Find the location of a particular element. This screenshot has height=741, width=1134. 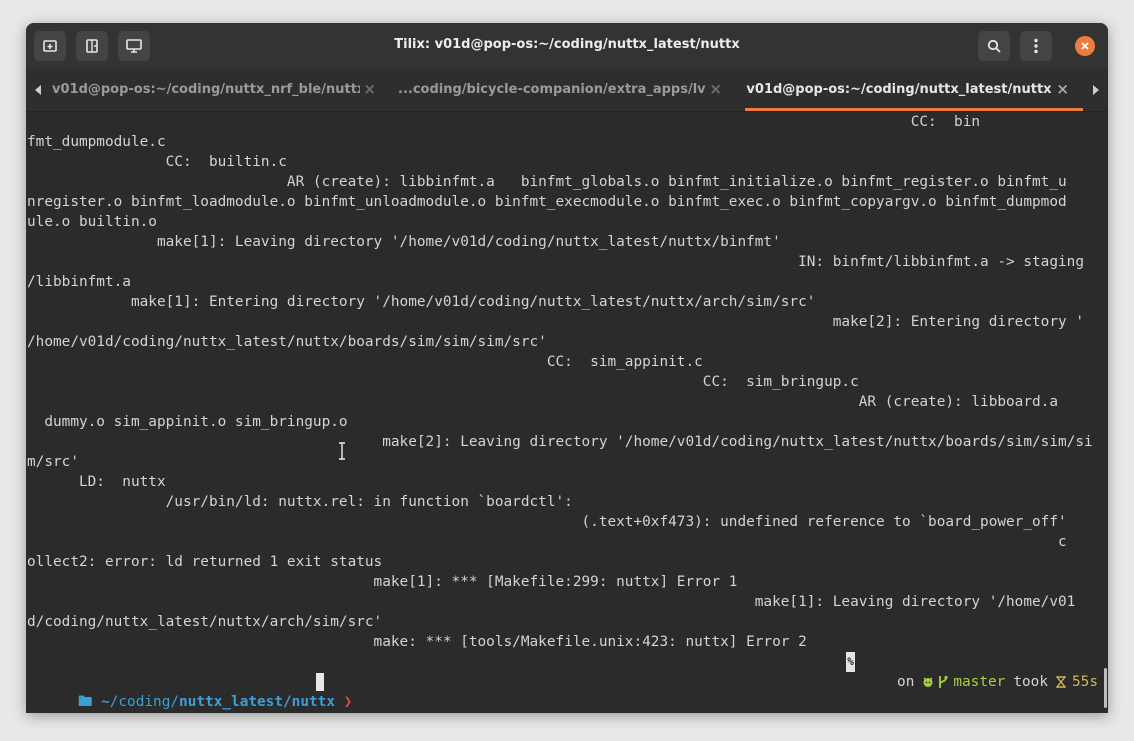

terminal-line: LD: nuttx is located at coordinates (96, 482).